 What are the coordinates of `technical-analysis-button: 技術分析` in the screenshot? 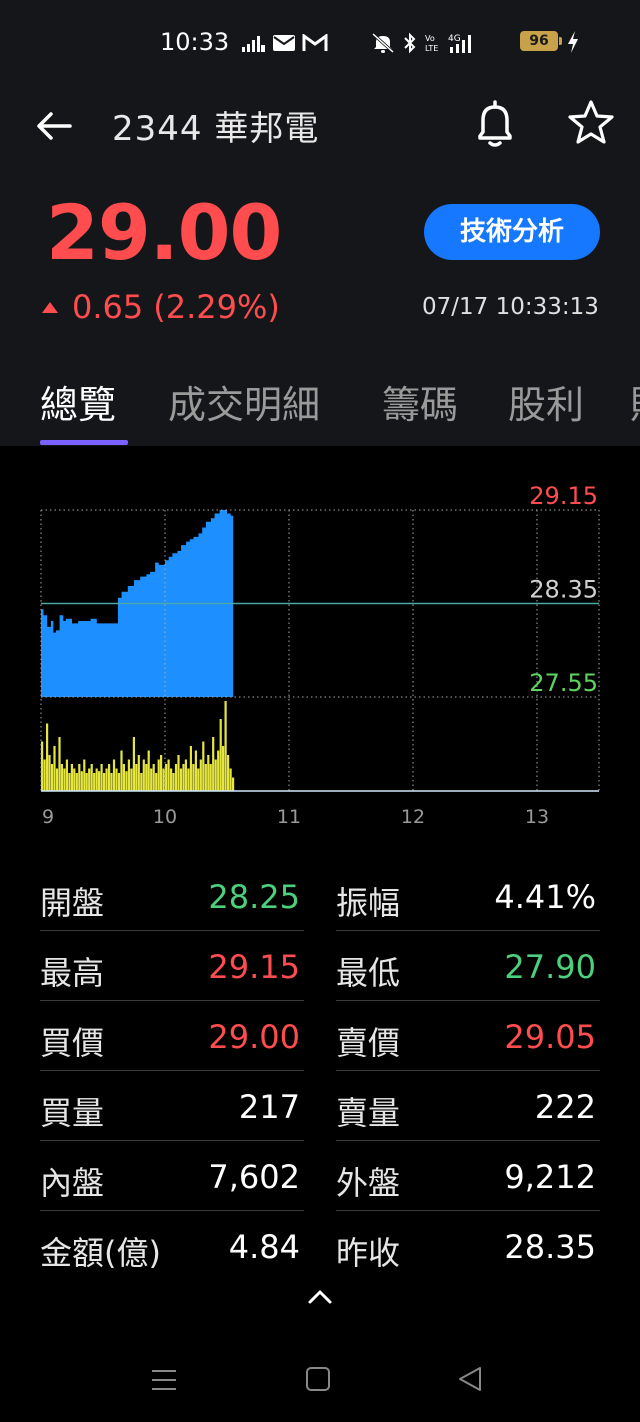 It's located at (512, 232).